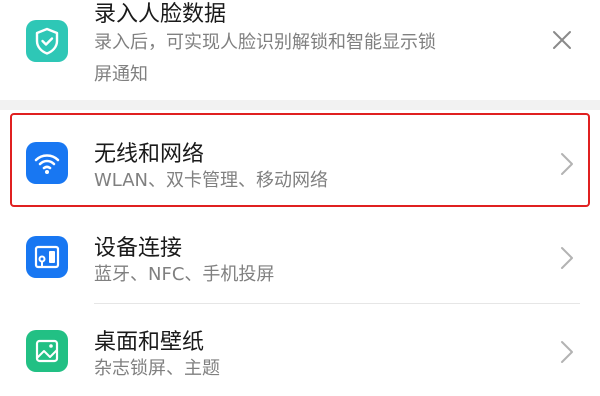 This screenshot has height=396, width=600. What do you see at coordinates (47, 351) in the screenshot?
I see `wallpaper-icon` at bounding box center [47, 351].